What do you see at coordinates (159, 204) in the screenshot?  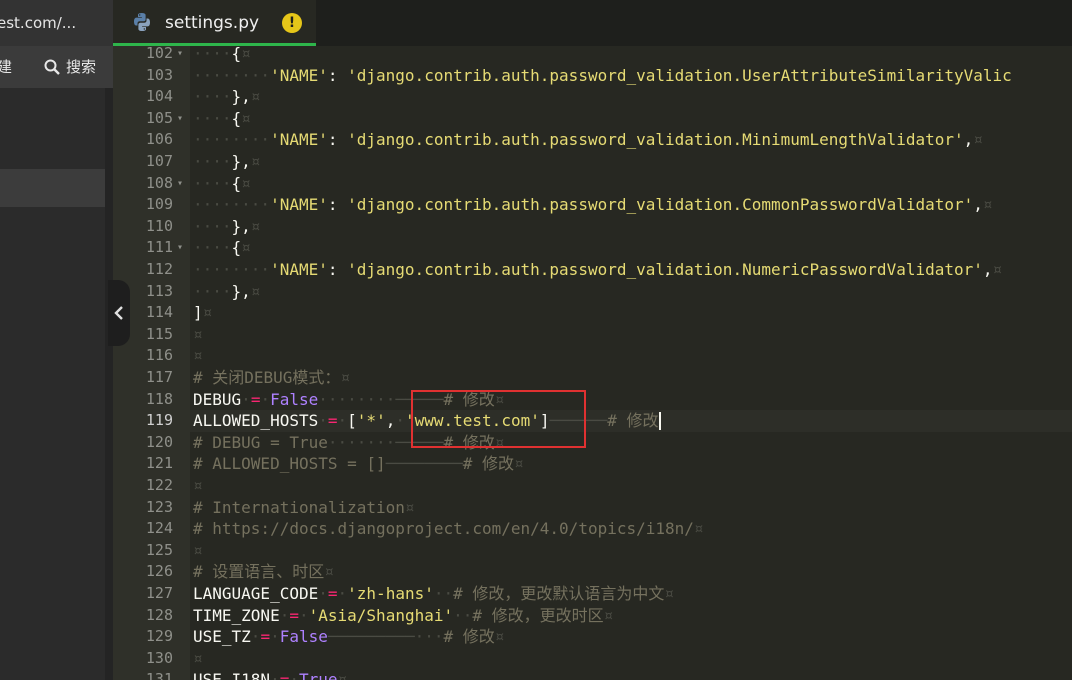 I see `line-number: 109` at bounding box center [159, 204].